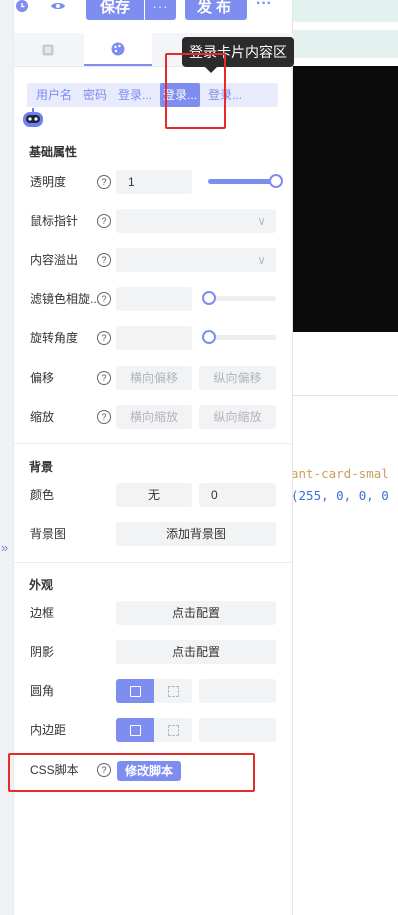 The height and width of the screenshot is (915, 398). What do you see at coordinates (341, 495) in the screenshot?
I see `code-line-2: (255, 0, 0, 0` at bounding box center [341, 495].